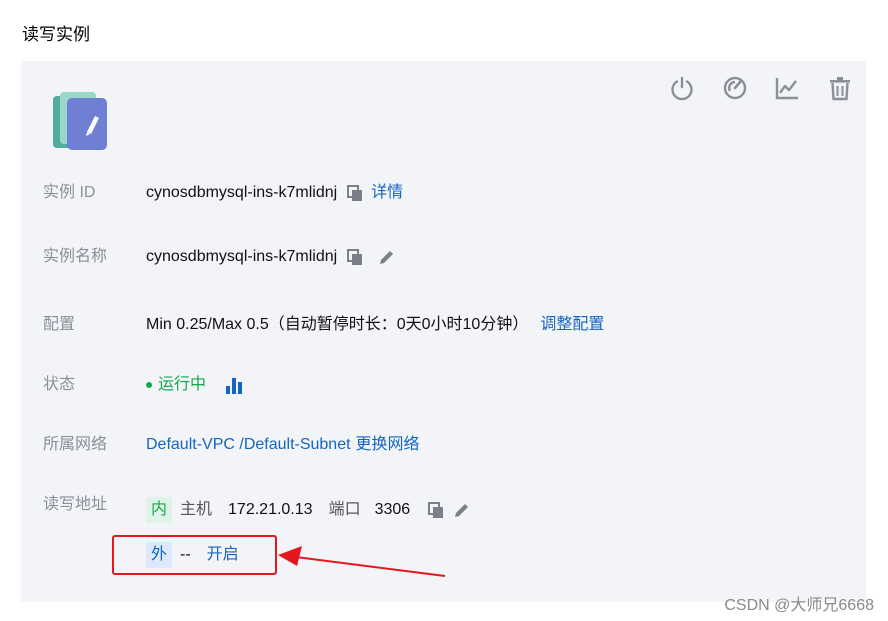  Describe the element at coordinates (59, 324) in the screenshot. I see `config-label: 配置` at that location.